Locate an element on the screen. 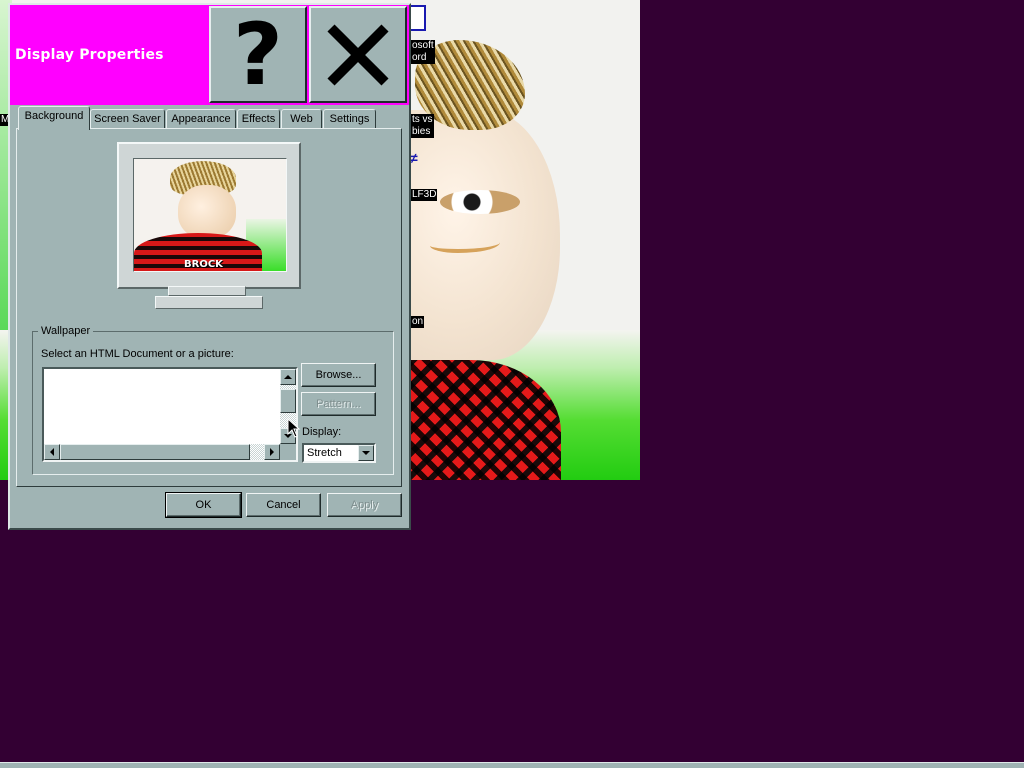 The image size is (1024, 768). close-x-icon is located at coordinates (358, 54).